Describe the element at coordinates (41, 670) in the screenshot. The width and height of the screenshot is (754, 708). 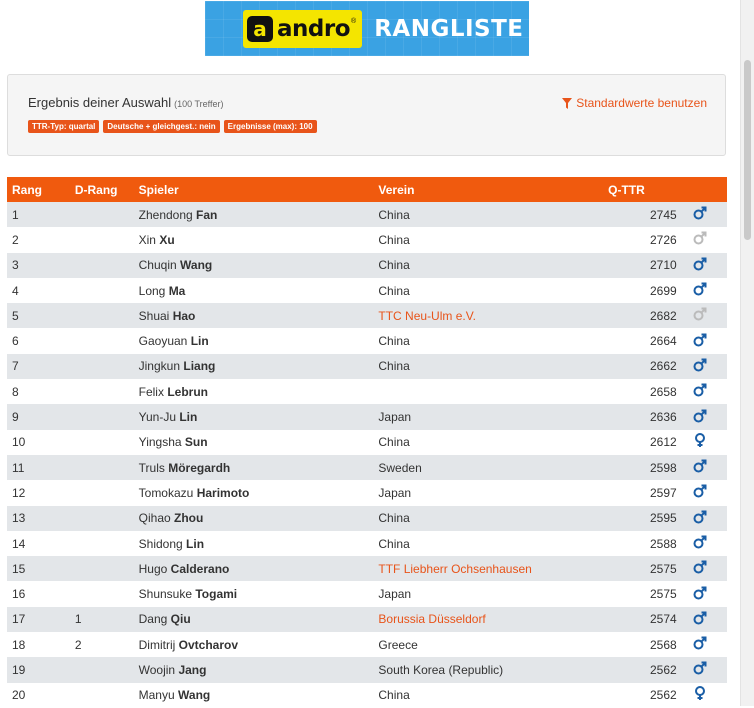
I see `cell-rang: 19` at that location.